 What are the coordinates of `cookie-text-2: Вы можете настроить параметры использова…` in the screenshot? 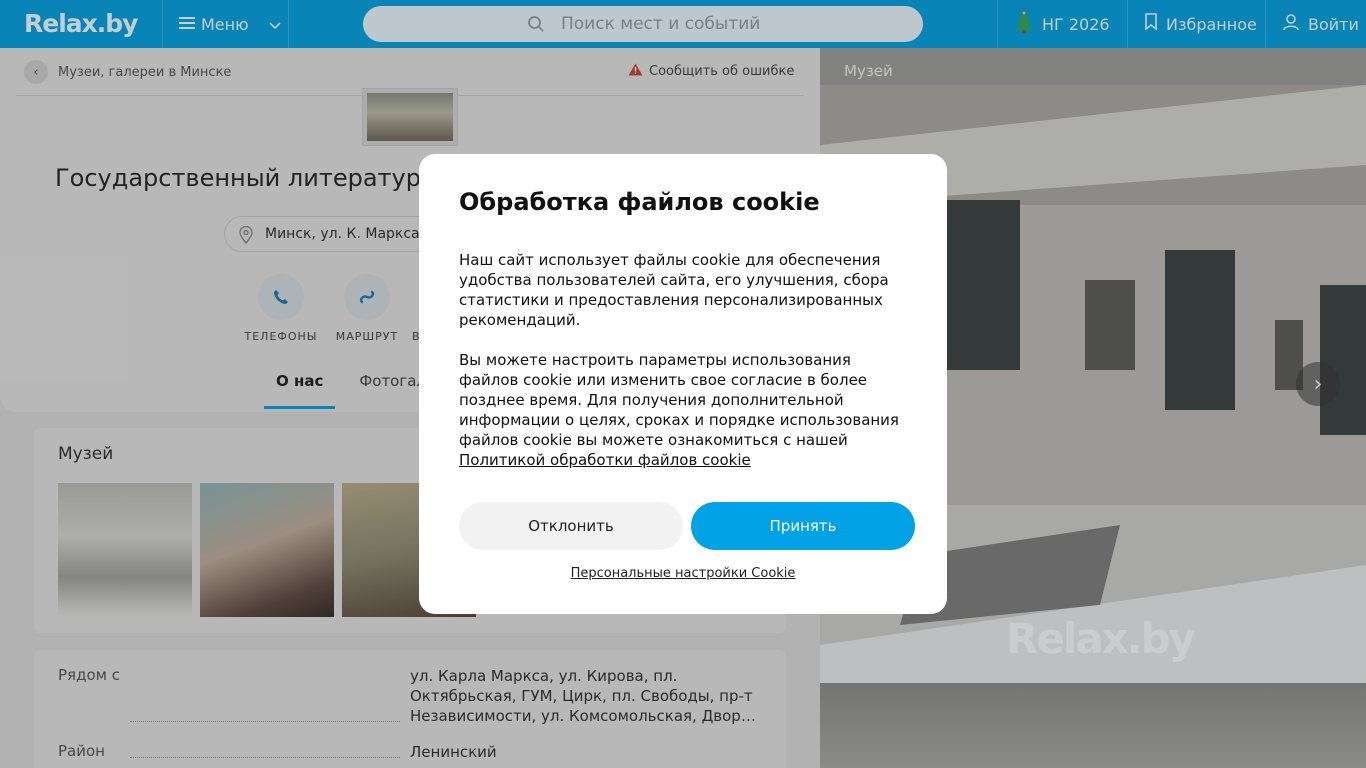 It's located at (683, 410).